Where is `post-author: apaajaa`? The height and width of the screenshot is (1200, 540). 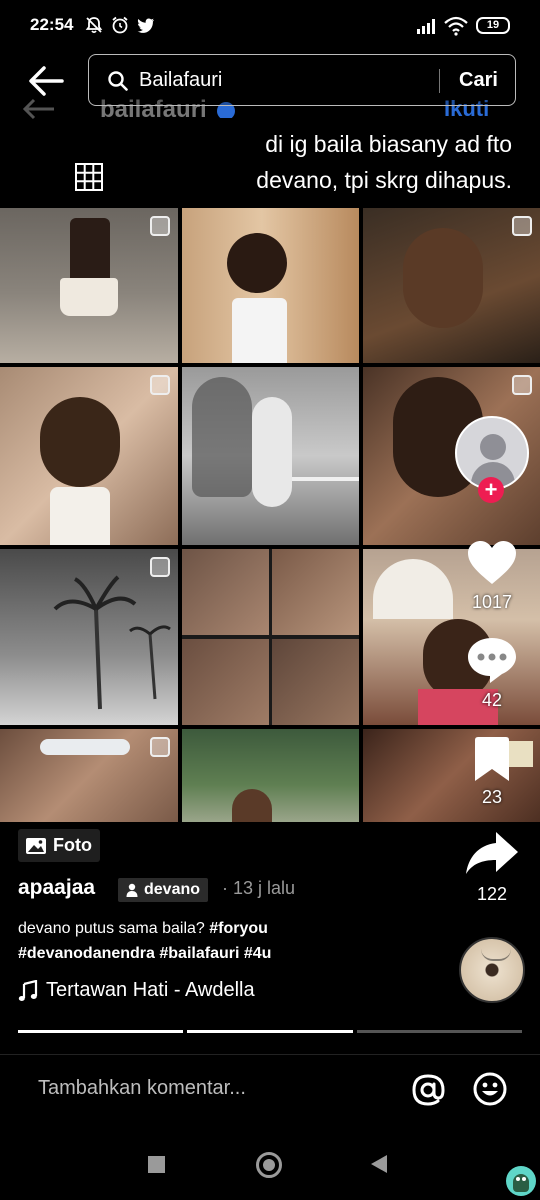
post-author: apaajaa is located at coordinates (56, 888).